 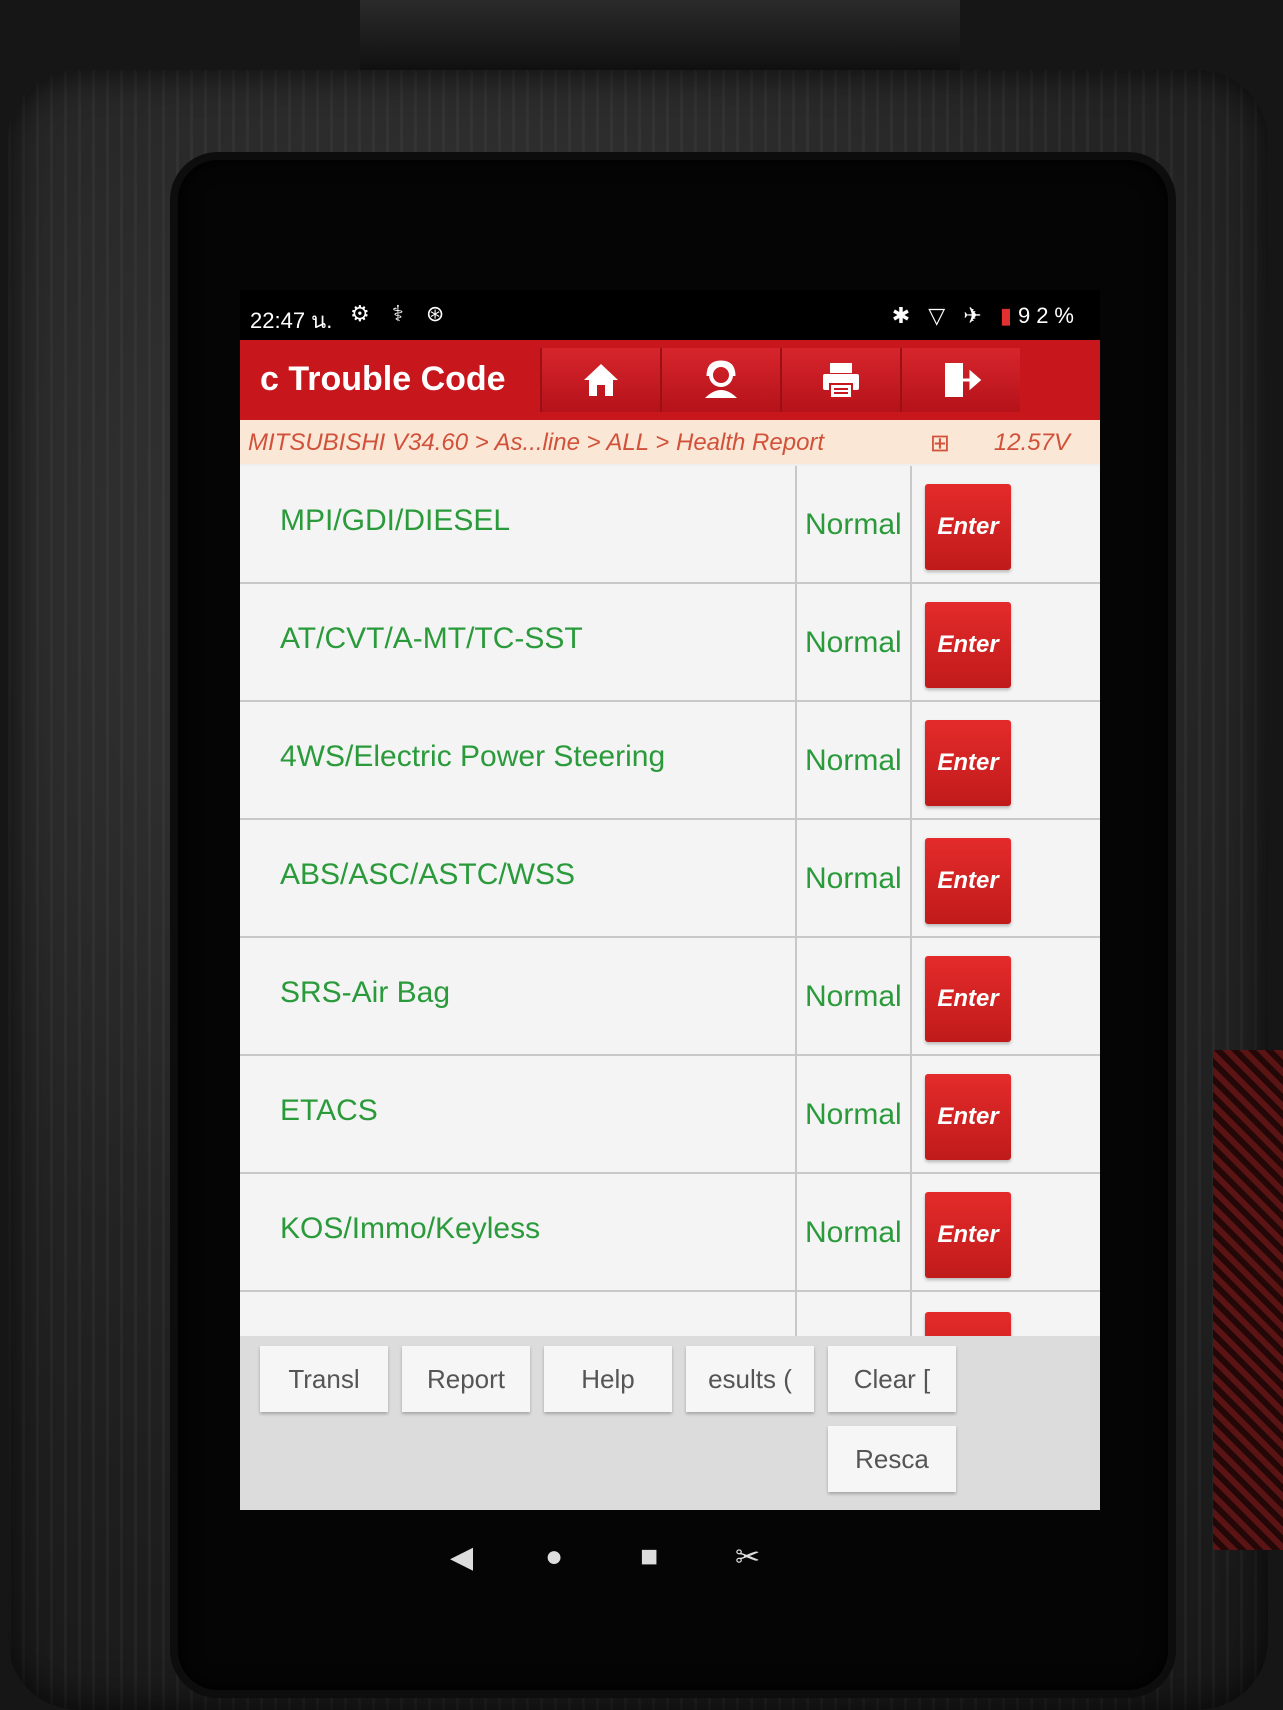 I want to click on system-name: KOS/Immo/Keyless, so click(x=410, y=1228).